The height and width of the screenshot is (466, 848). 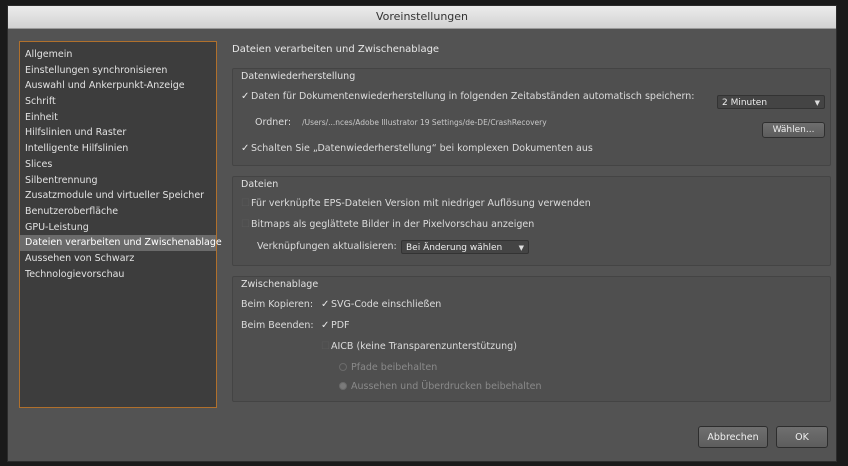 I want to click on appearance-label: Aussehen und Überdrucken beibehalten, so click(x=446, y=386).